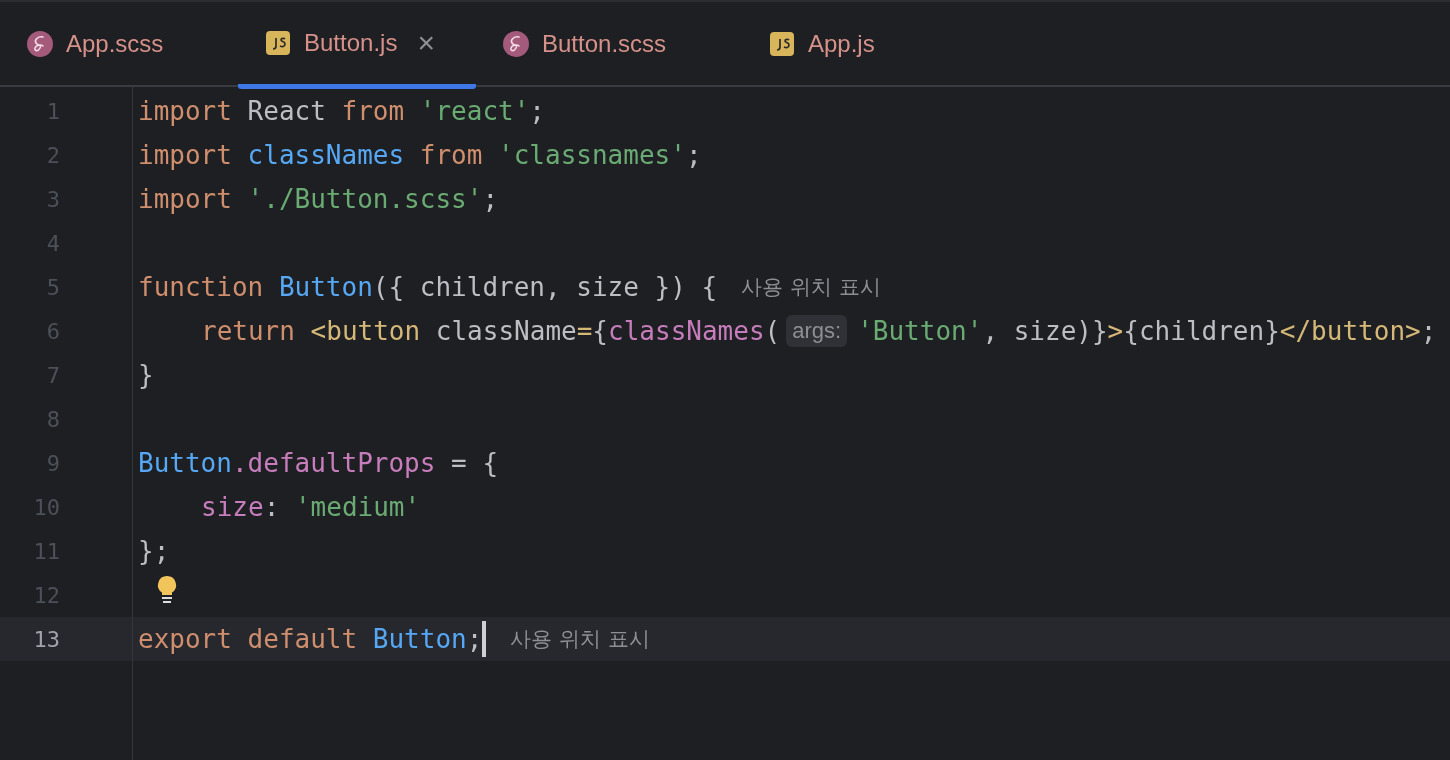  I want to click on editor-tab: App.scss, so click(119, 43).